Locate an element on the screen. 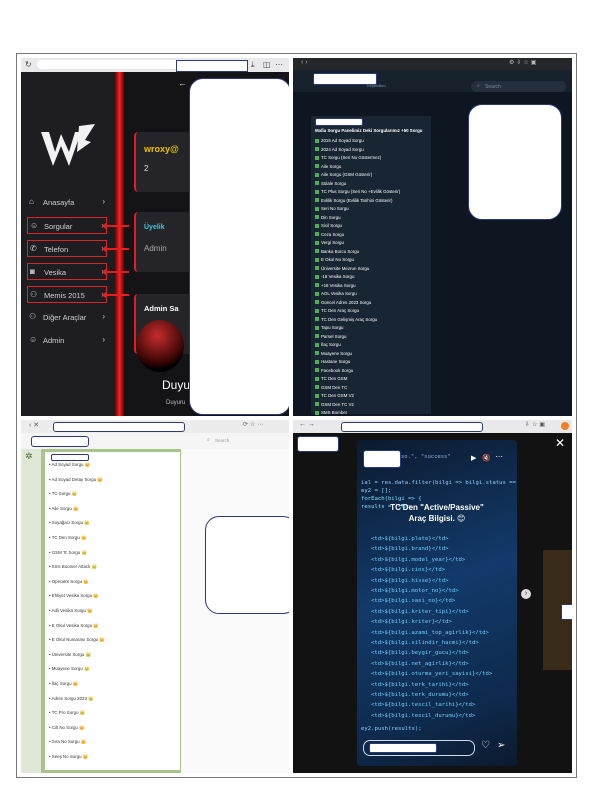 This screenshot has height=811, width=600. mute-icon: 🔇 is located at coordinates (486, 458).